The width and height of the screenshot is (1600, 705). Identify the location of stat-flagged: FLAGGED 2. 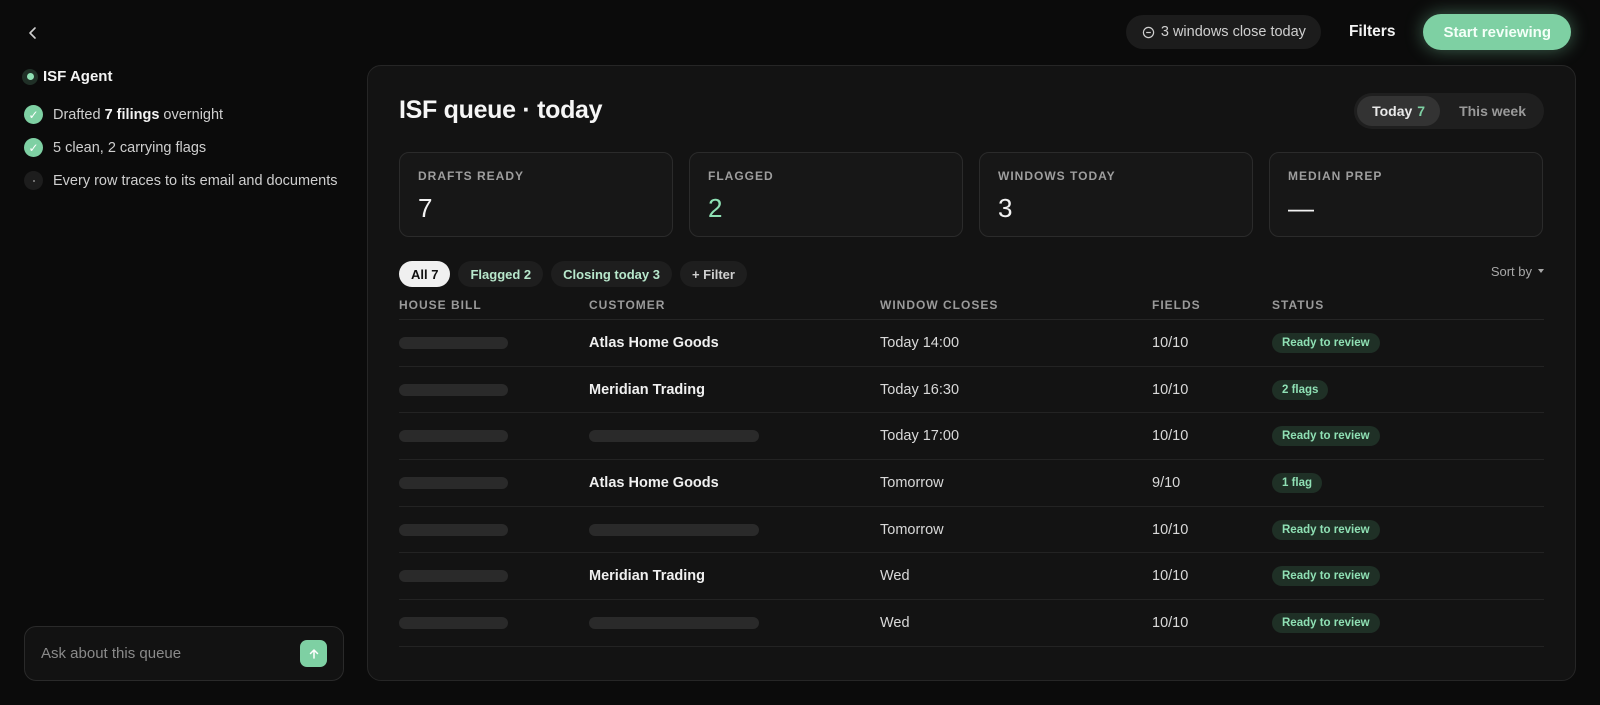
(826, 194).